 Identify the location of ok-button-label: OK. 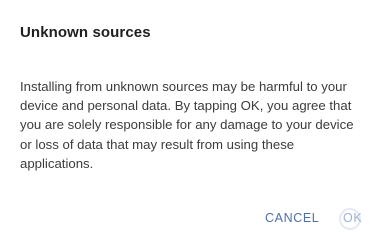
(353, 218).